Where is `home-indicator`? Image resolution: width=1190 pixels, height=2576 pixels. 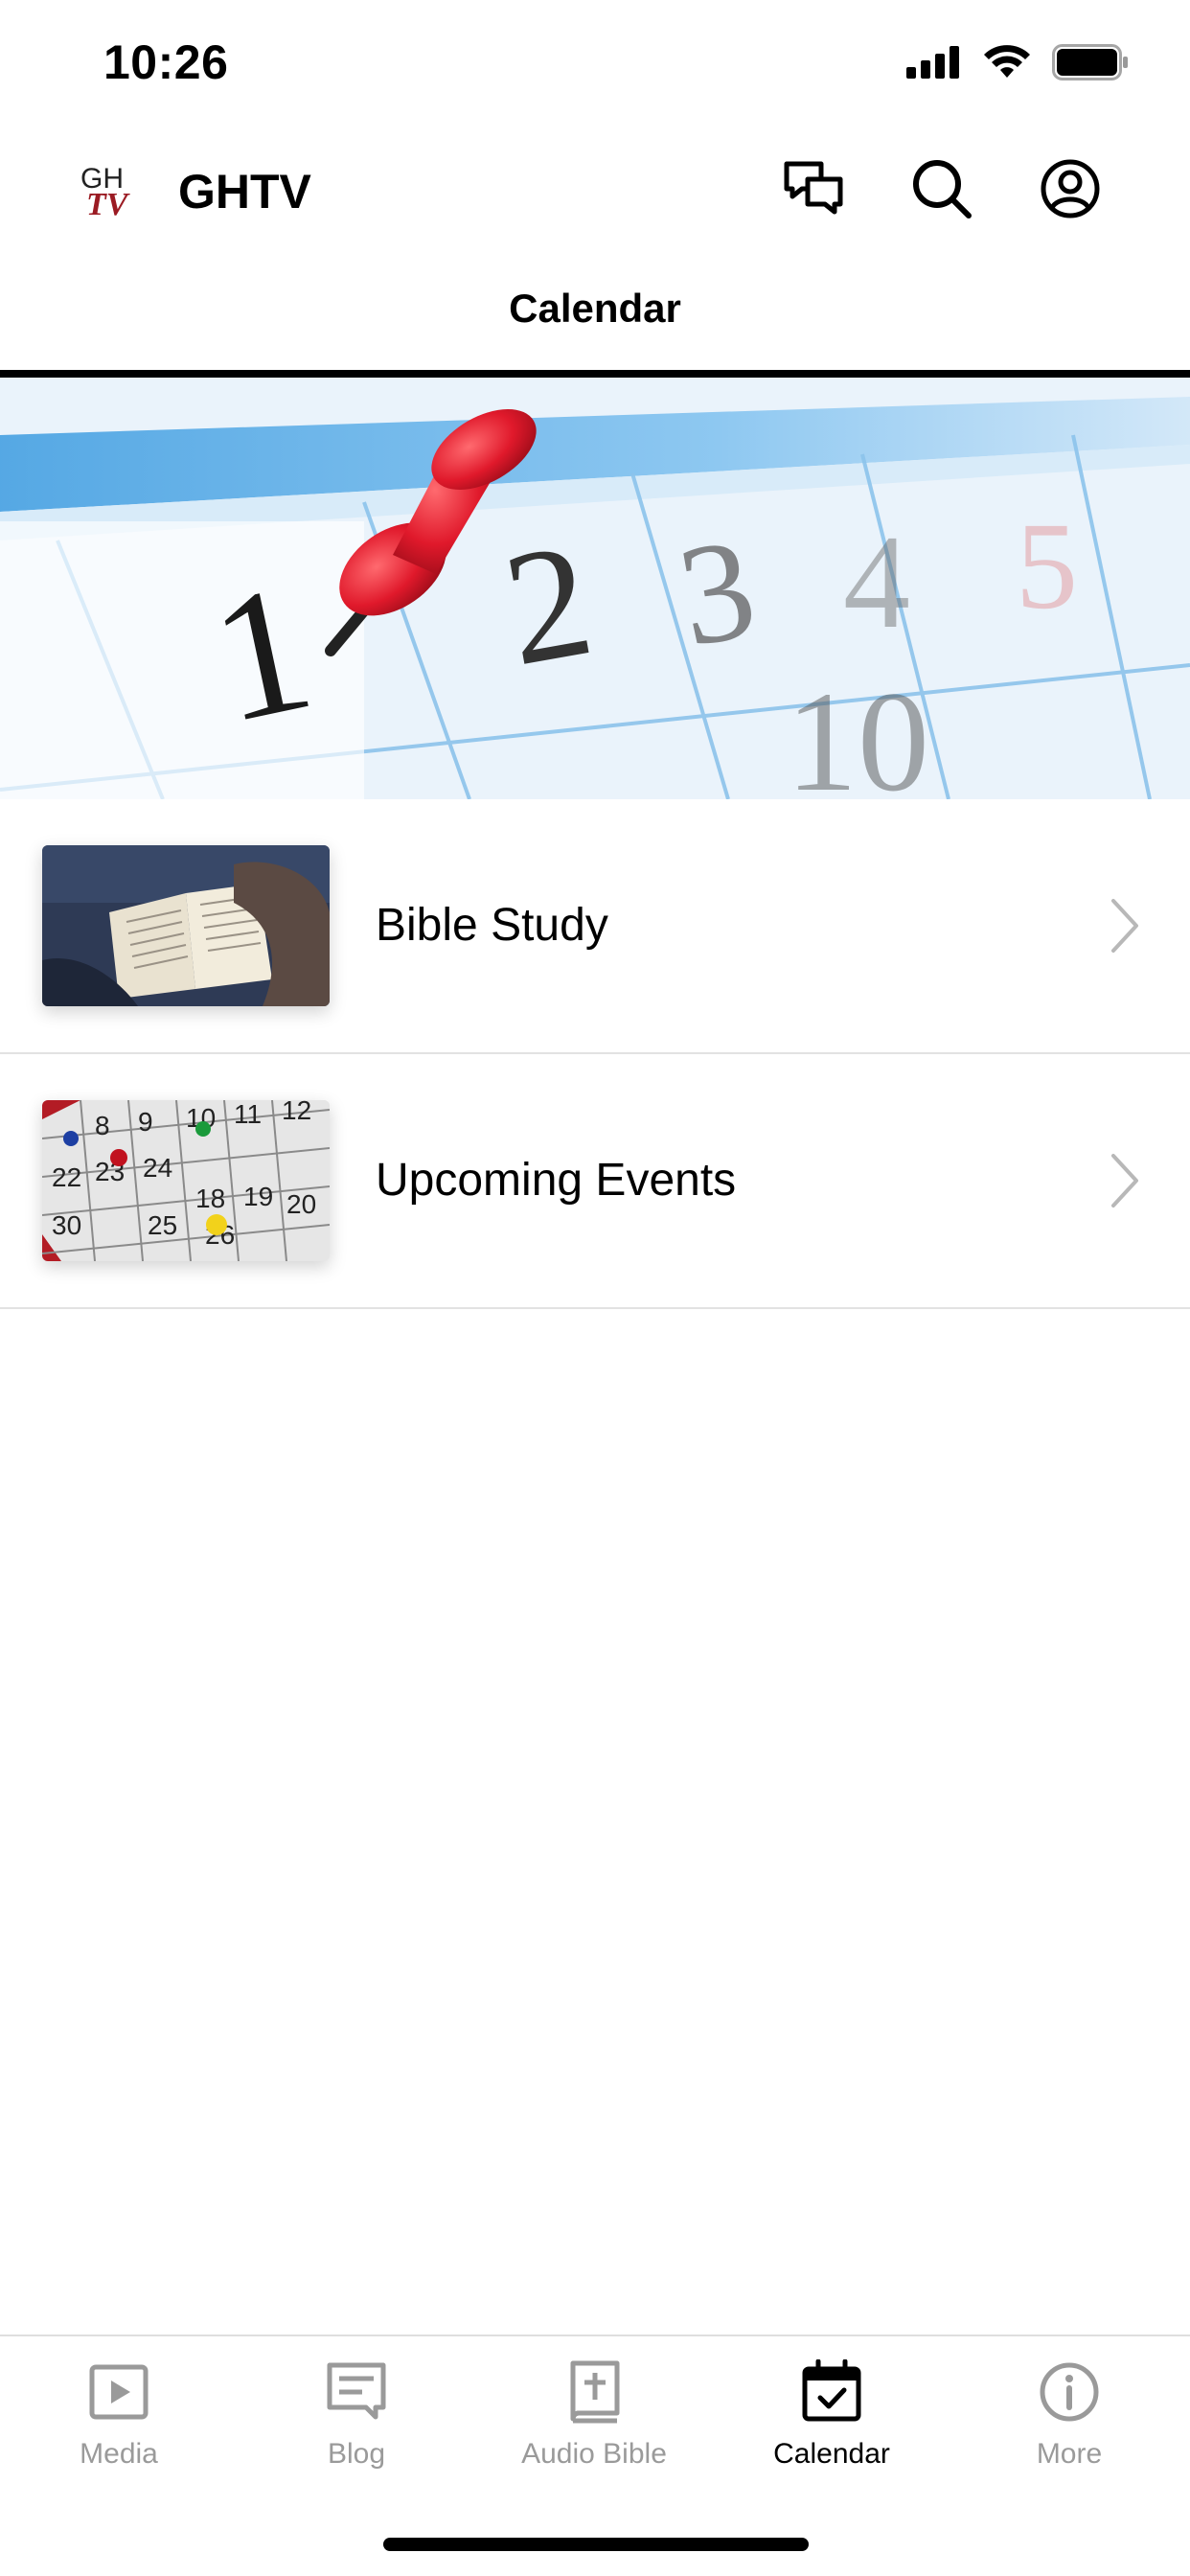
home-indicator is located at coordinates (596, 2544).